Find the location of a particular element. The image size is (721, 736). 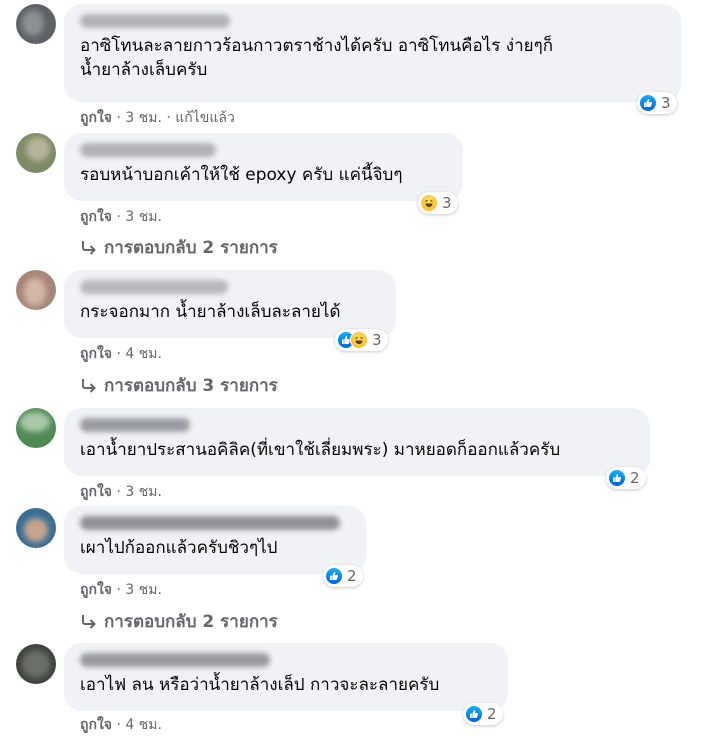

comment-text: เผาไปก้ออกแล้วครับชิวๆไป is located at coordinates (179, 548).